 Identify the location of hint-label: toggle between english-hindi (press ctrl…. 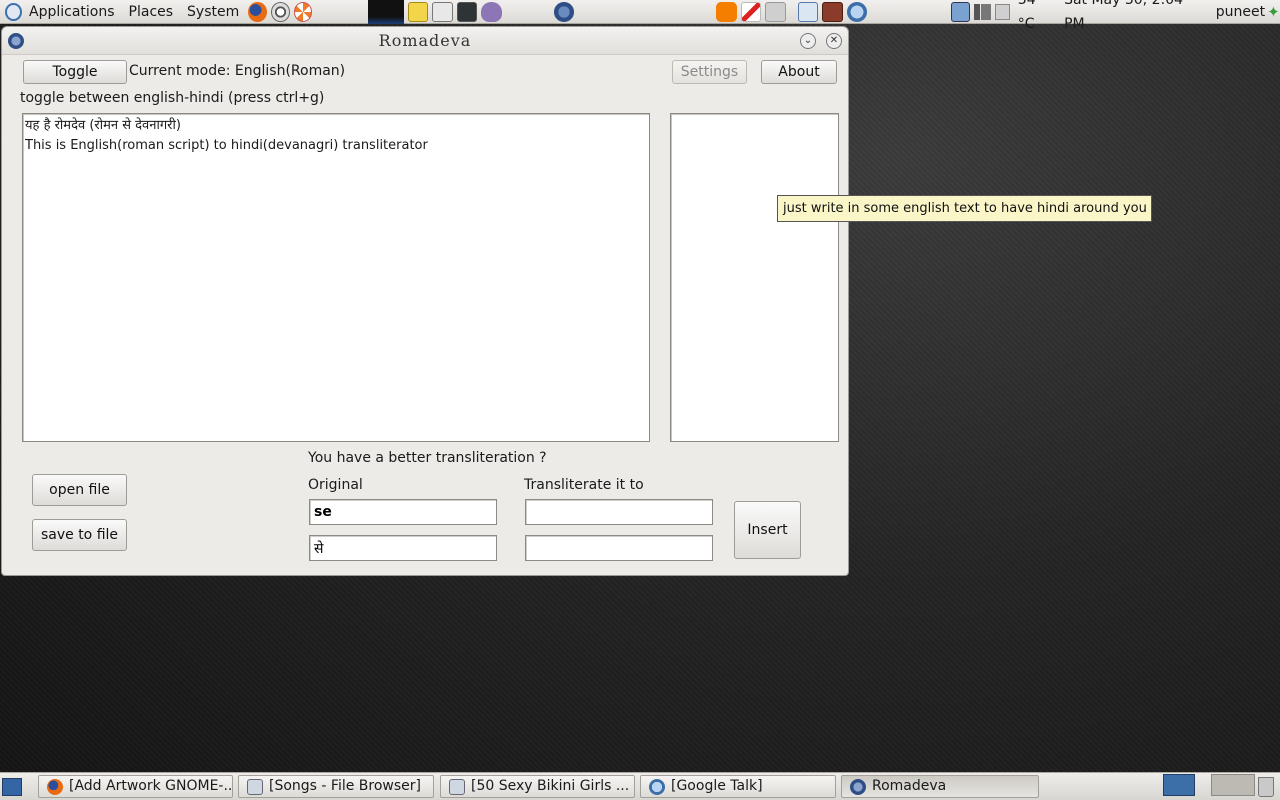
(172, 98).